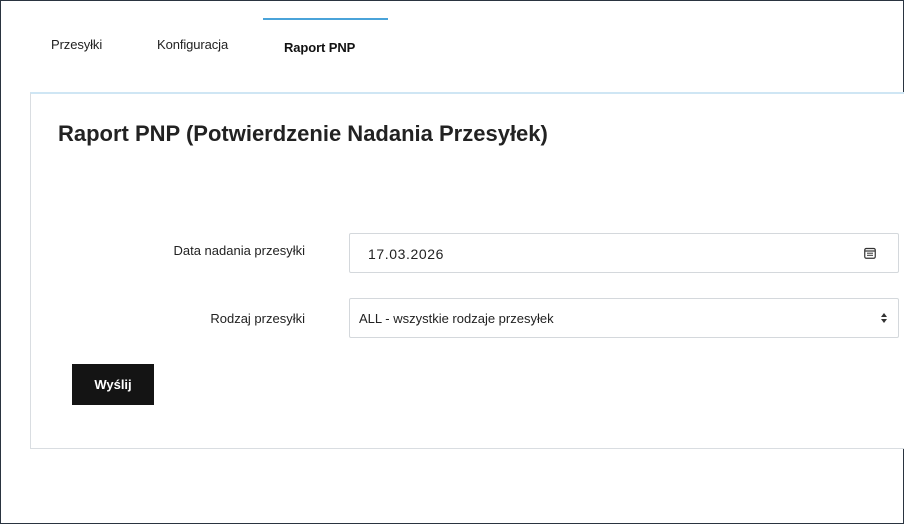  What do you see at coordinates (406, 254) in the screenshot?
I see `date-field-value: 17.03.2026` at bounding box center [406, 254].